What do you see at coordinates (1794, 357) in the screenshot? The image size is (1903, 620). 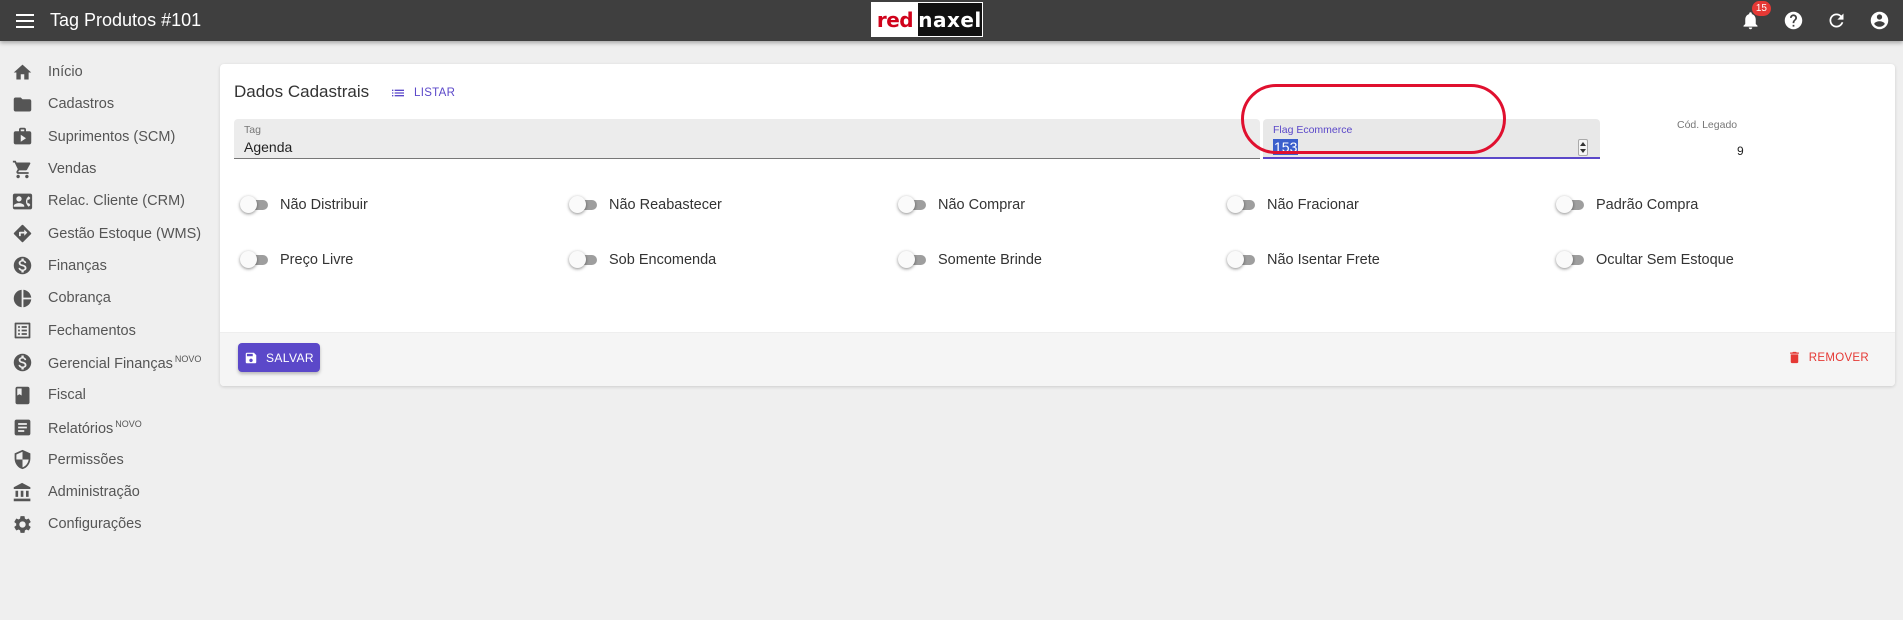 I see `trash-icon` at bounding box center [1794, 357].